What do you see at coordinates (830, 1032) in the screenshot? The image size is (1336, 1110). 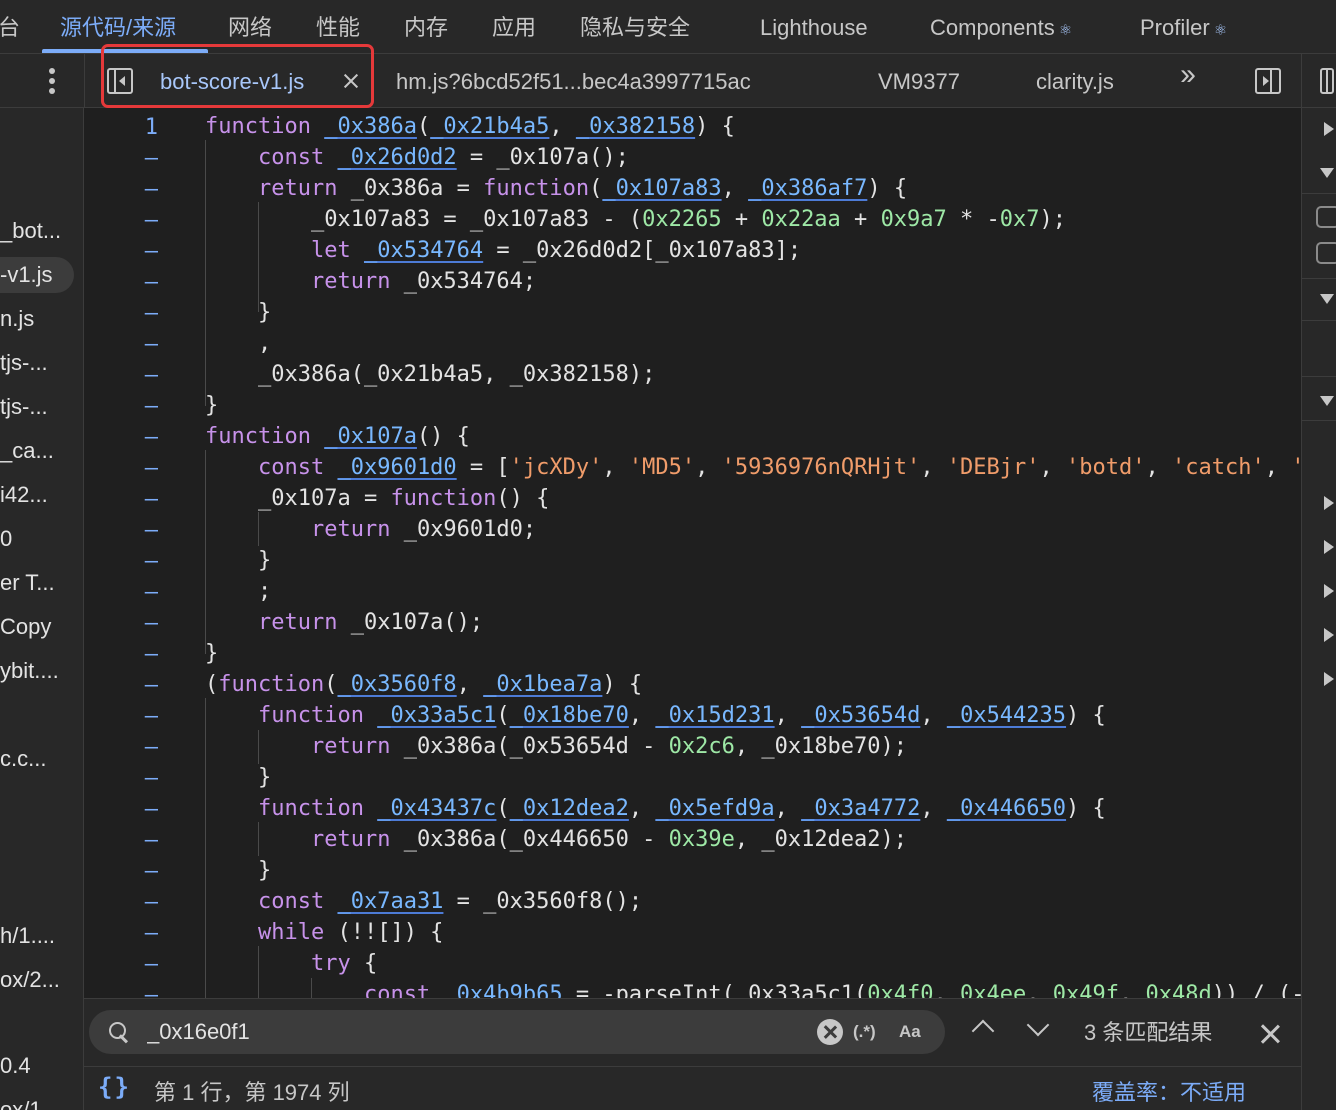 I see `clear-search-icon` at bounding box center [830, 1032].